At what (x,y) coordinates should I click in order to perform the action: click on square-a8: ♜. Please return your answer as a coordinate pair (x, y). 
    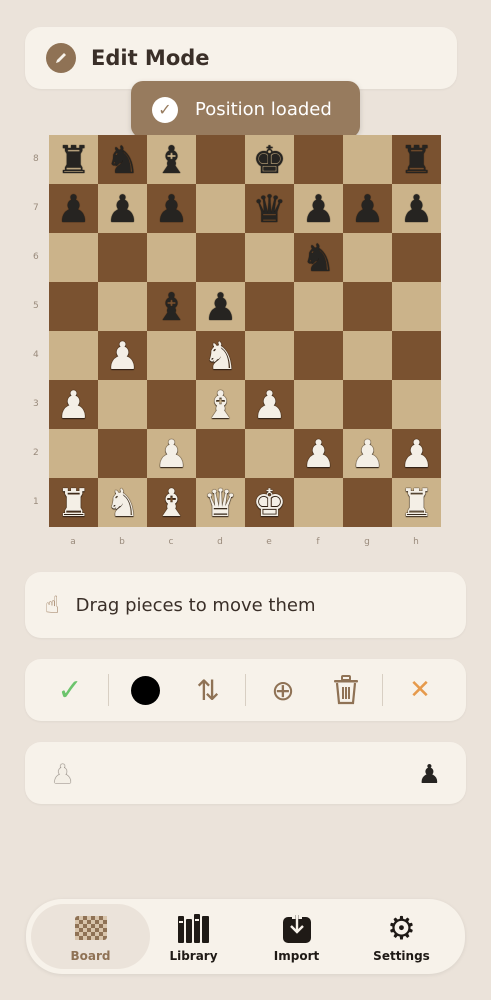
    Looking at the image, I should click on (73, 159).